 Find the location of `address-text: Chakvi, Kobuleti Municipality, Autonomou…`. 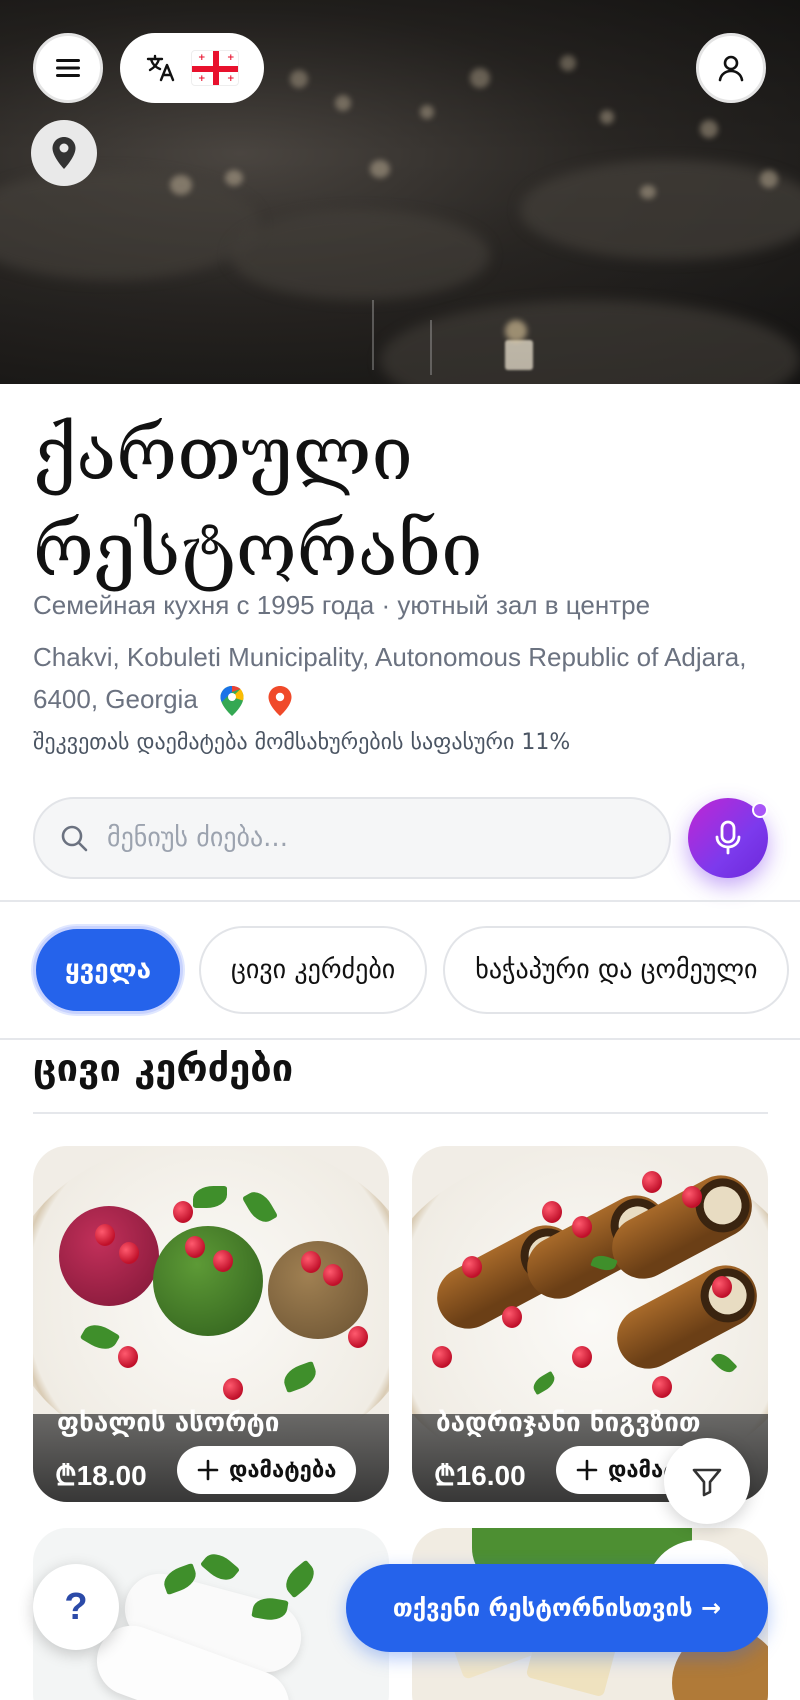

address-text: Chakvi, Kobuleti Municipality, Autonomou… is located at coordinates (390, 678).